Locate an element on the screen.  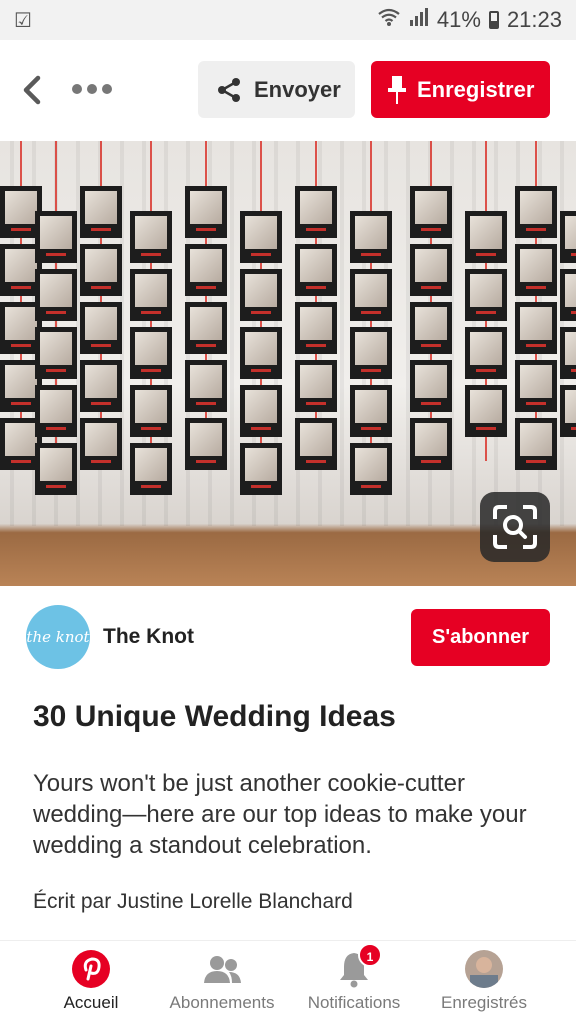
back-button is located at coordinates (36, 90).